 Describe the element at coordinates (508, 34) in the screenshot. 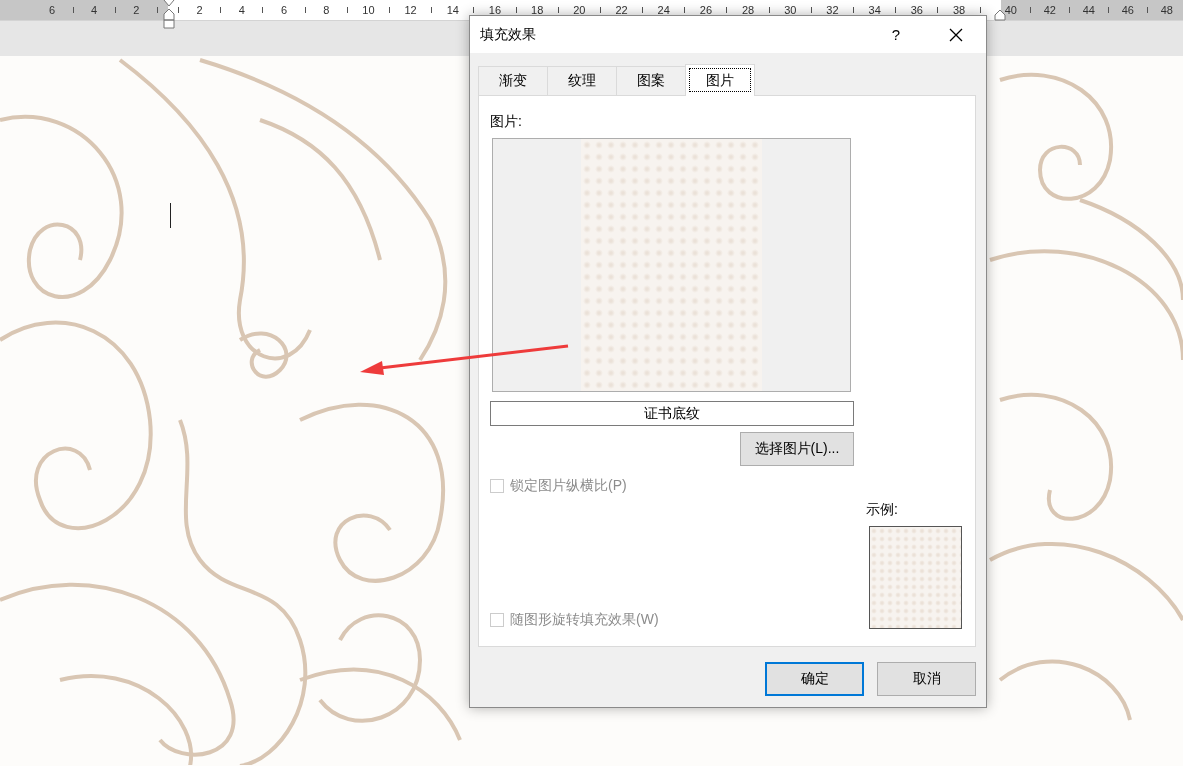

I see `dialog-title: 填充效果` at that location.